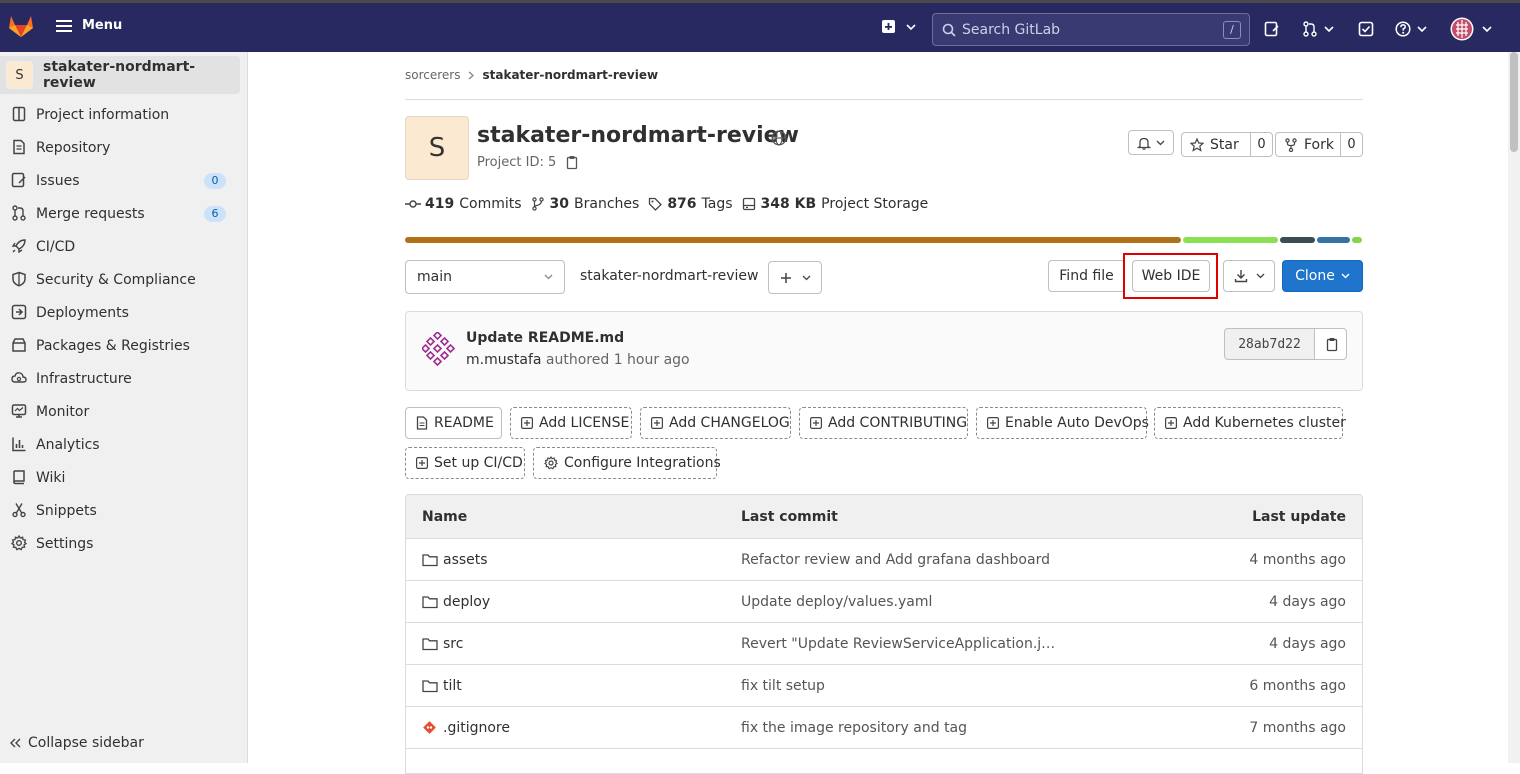 This screenshot has height=774, width=1520. Describe the element at coordinates (120, 345) in the screenshot. I see `sidebar-item-packages-registries: Packages & Registries` at that location.